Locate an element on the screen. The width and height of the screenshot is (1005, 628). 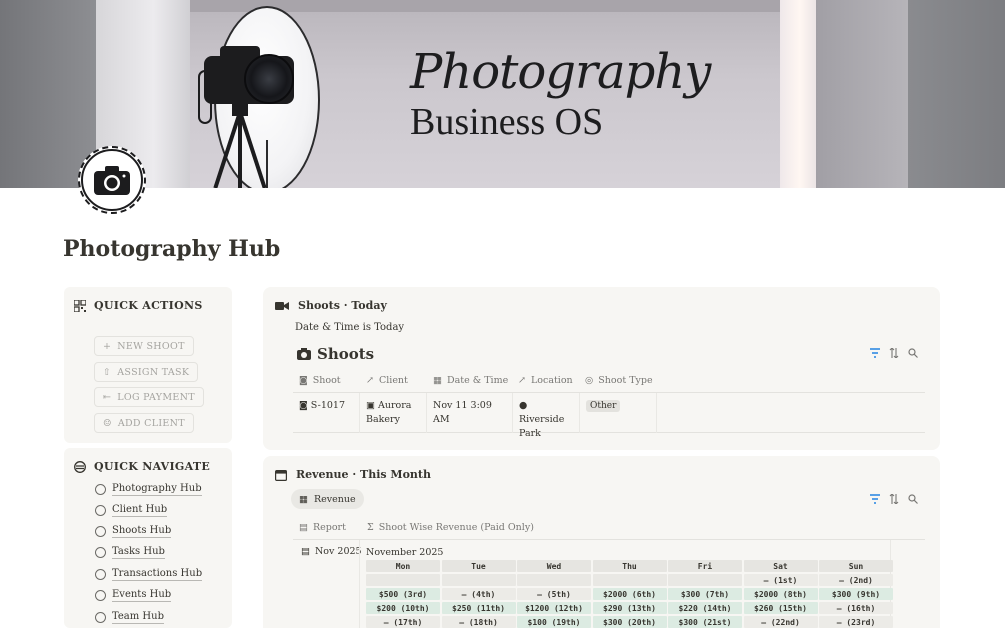
new-shoot-label: NEW SHOOT is located at coordinates (151, 346).